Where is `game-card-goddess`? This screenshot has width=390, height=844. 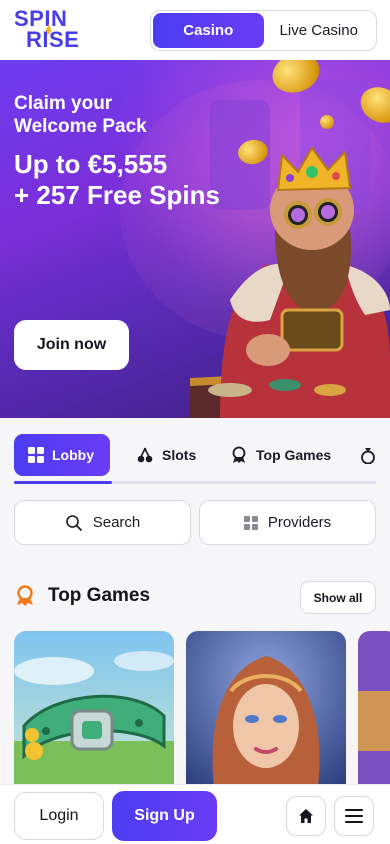 game-card-goddess is located at coordinates (266, 716).